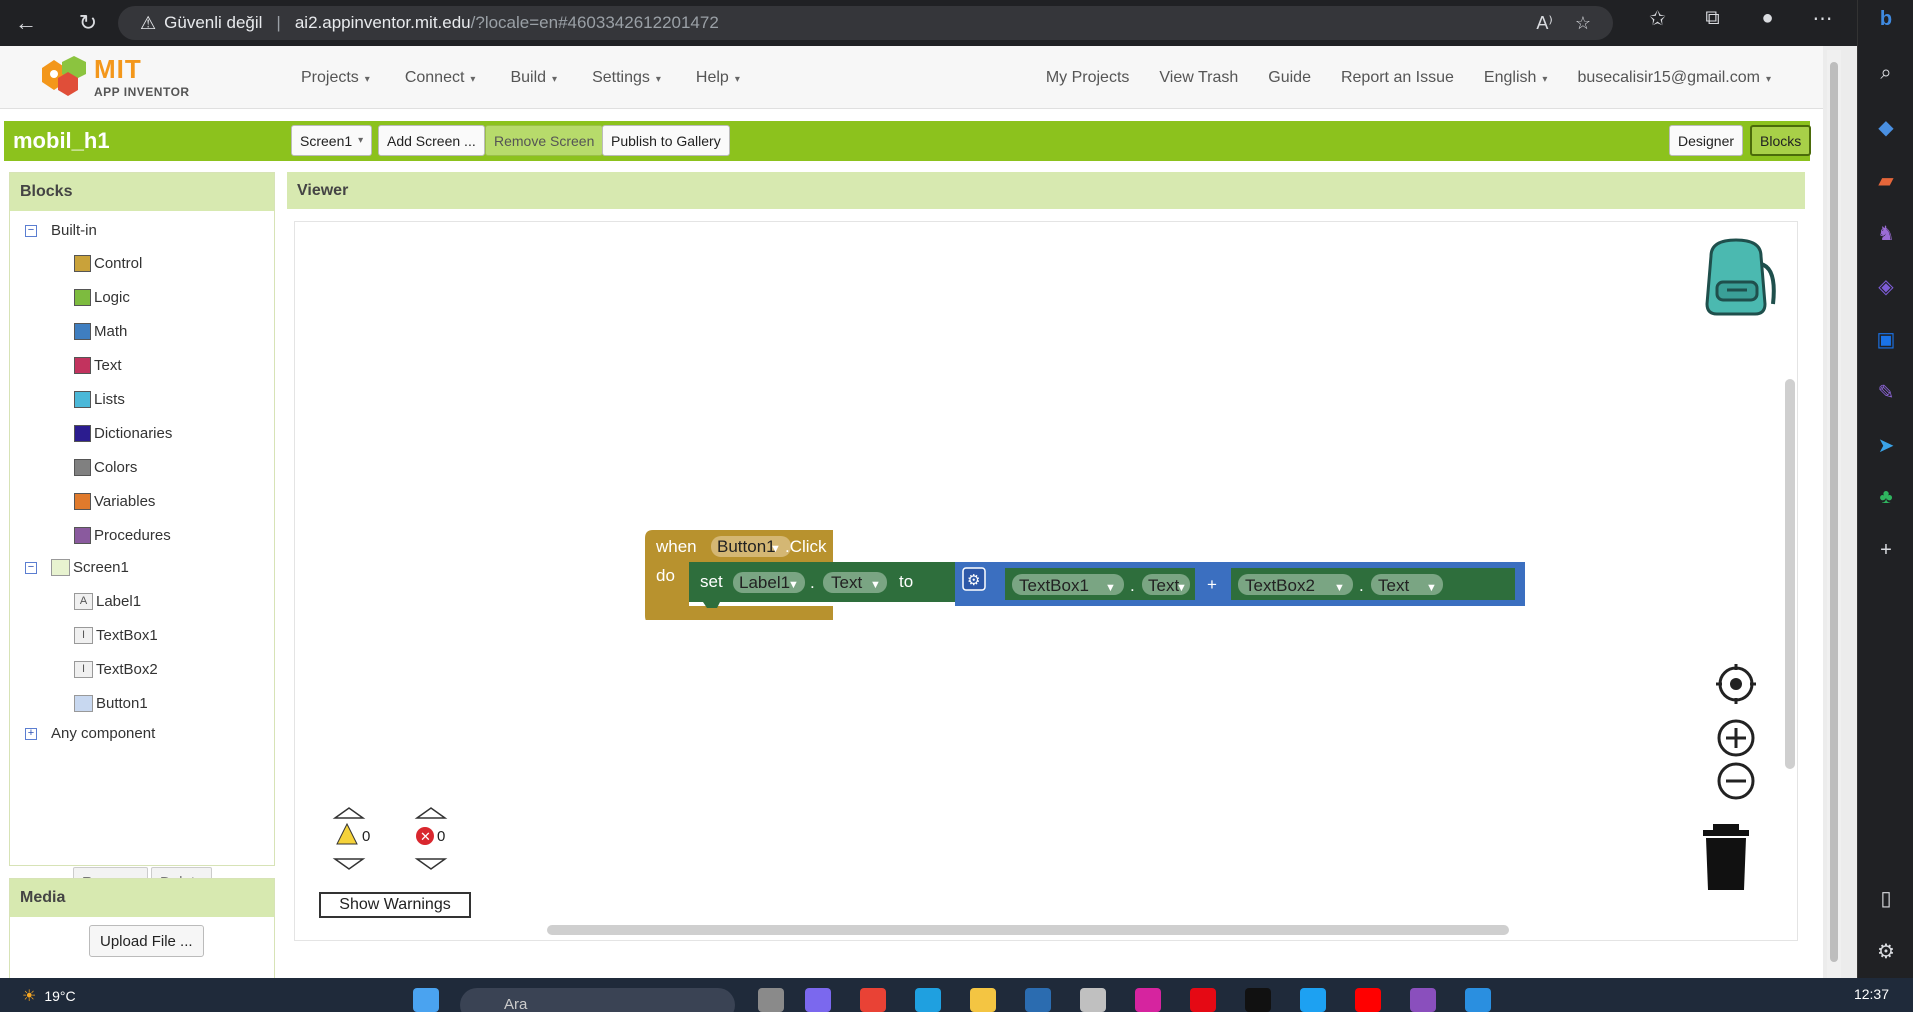 The image size is (1913, 1012). What do you see at coordinates (213, 23) in the screenshot?
I see `security-label: Güvenli değil` at bounding box center [213, 23].